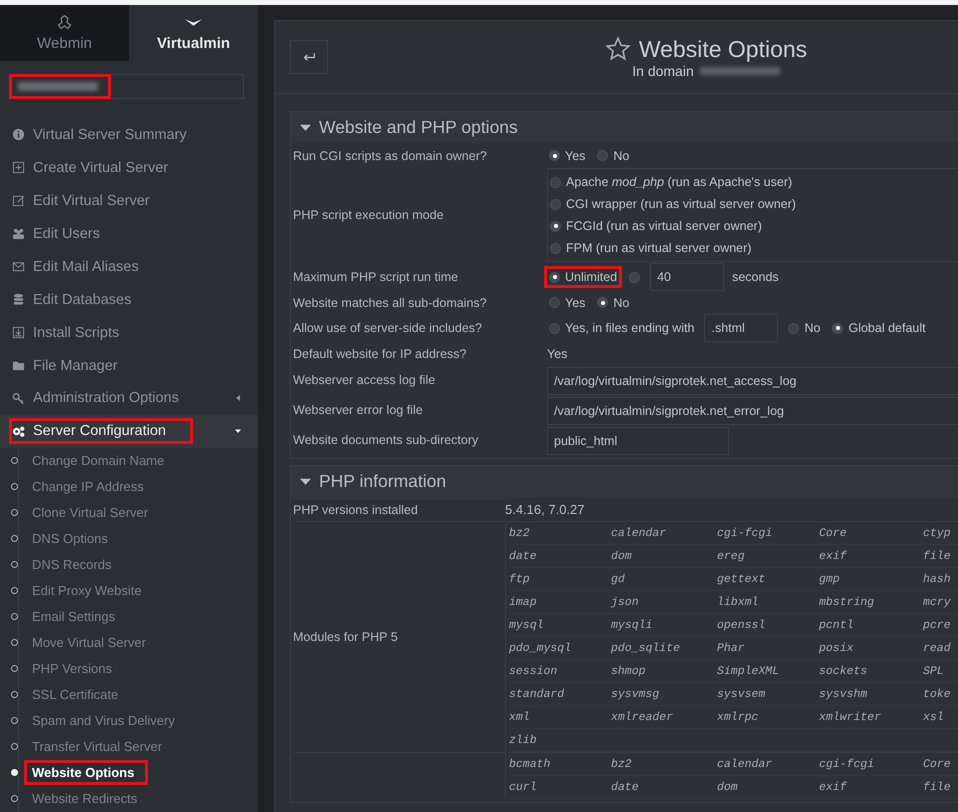 This screenshot has width=958, height=812. What do you see at coordinates (624, 481) in the screenshot?
I see `section-header: PHP information` at bounding box center [624, 481].